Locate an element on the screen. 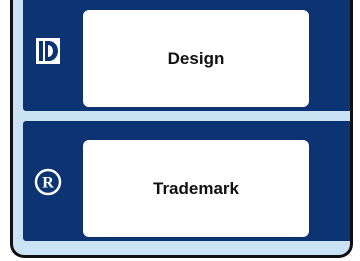 Image resolution: width=360 pixels, height=261 pixels. design-d-icon is located at coordinates (48, 51).